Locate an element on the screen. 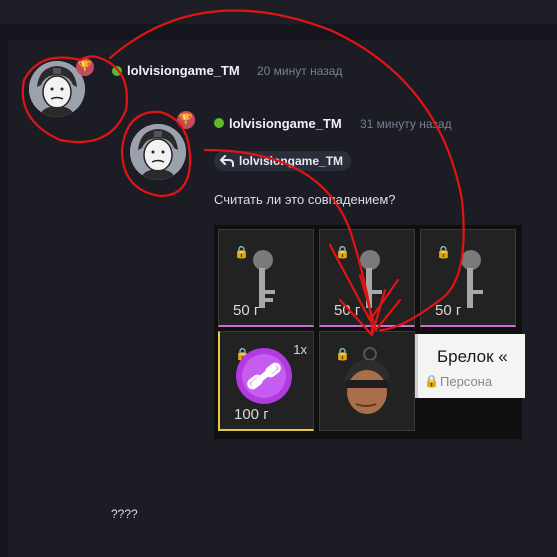 This screenshot has width=557, height=557. reply-author: lolvisiongame_TM is located at coordinates (285, 123).